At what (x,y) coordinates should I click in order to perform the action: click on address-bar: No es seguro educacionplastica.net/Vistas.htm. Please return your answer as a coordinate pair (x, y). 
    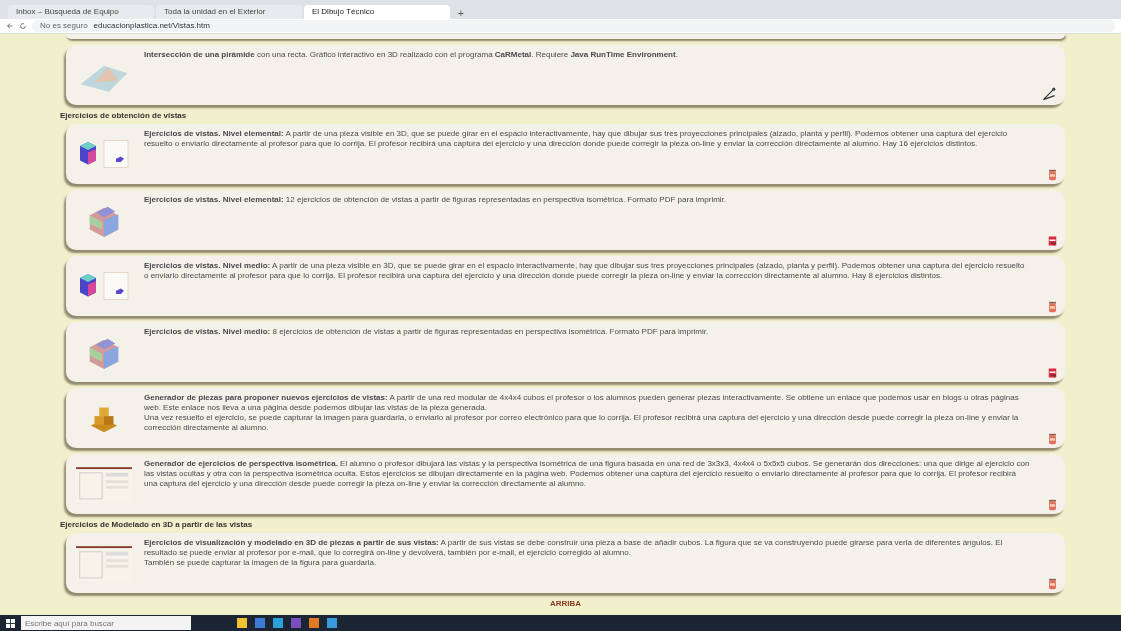
    Looking at the image, I should click on (573, 26).